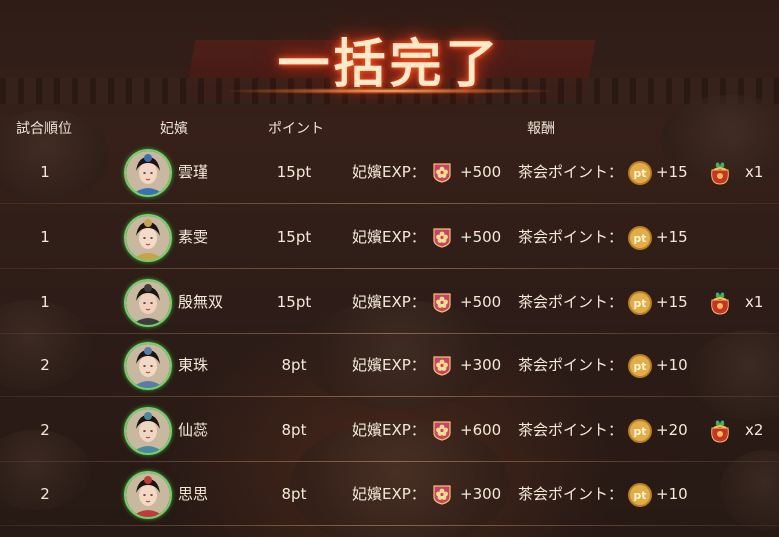 This screenshot has width=779, height=537. What do you see at coordinates (193, 172) in the screenshot?
I see `consort-name: 雲瑾` at bounding box center [193, 172].